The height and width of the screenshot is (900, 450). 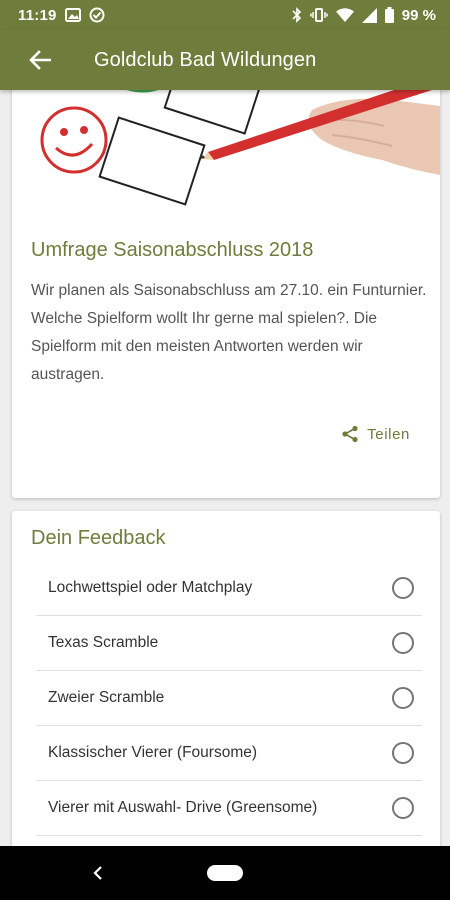 I want to click on battery-percentage: 99 %, so click(x=418, y=15).